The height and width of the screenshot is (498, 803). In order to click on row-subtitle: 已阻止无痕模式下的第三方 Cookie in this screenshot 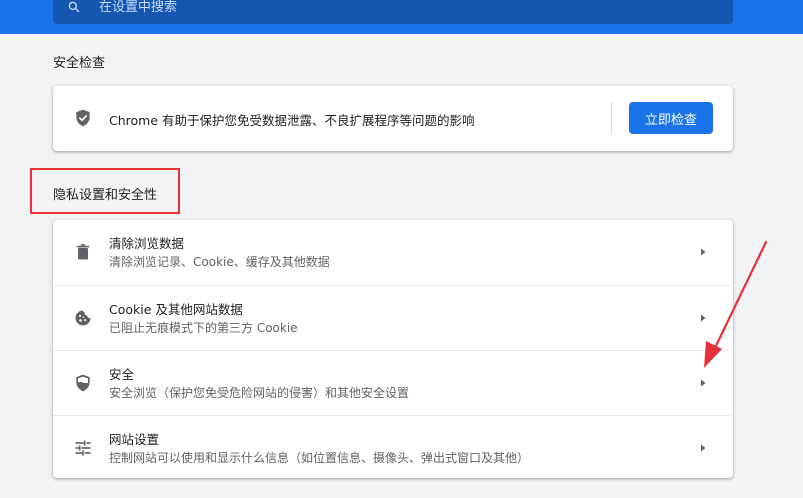, I will do `click(203, 328)`.